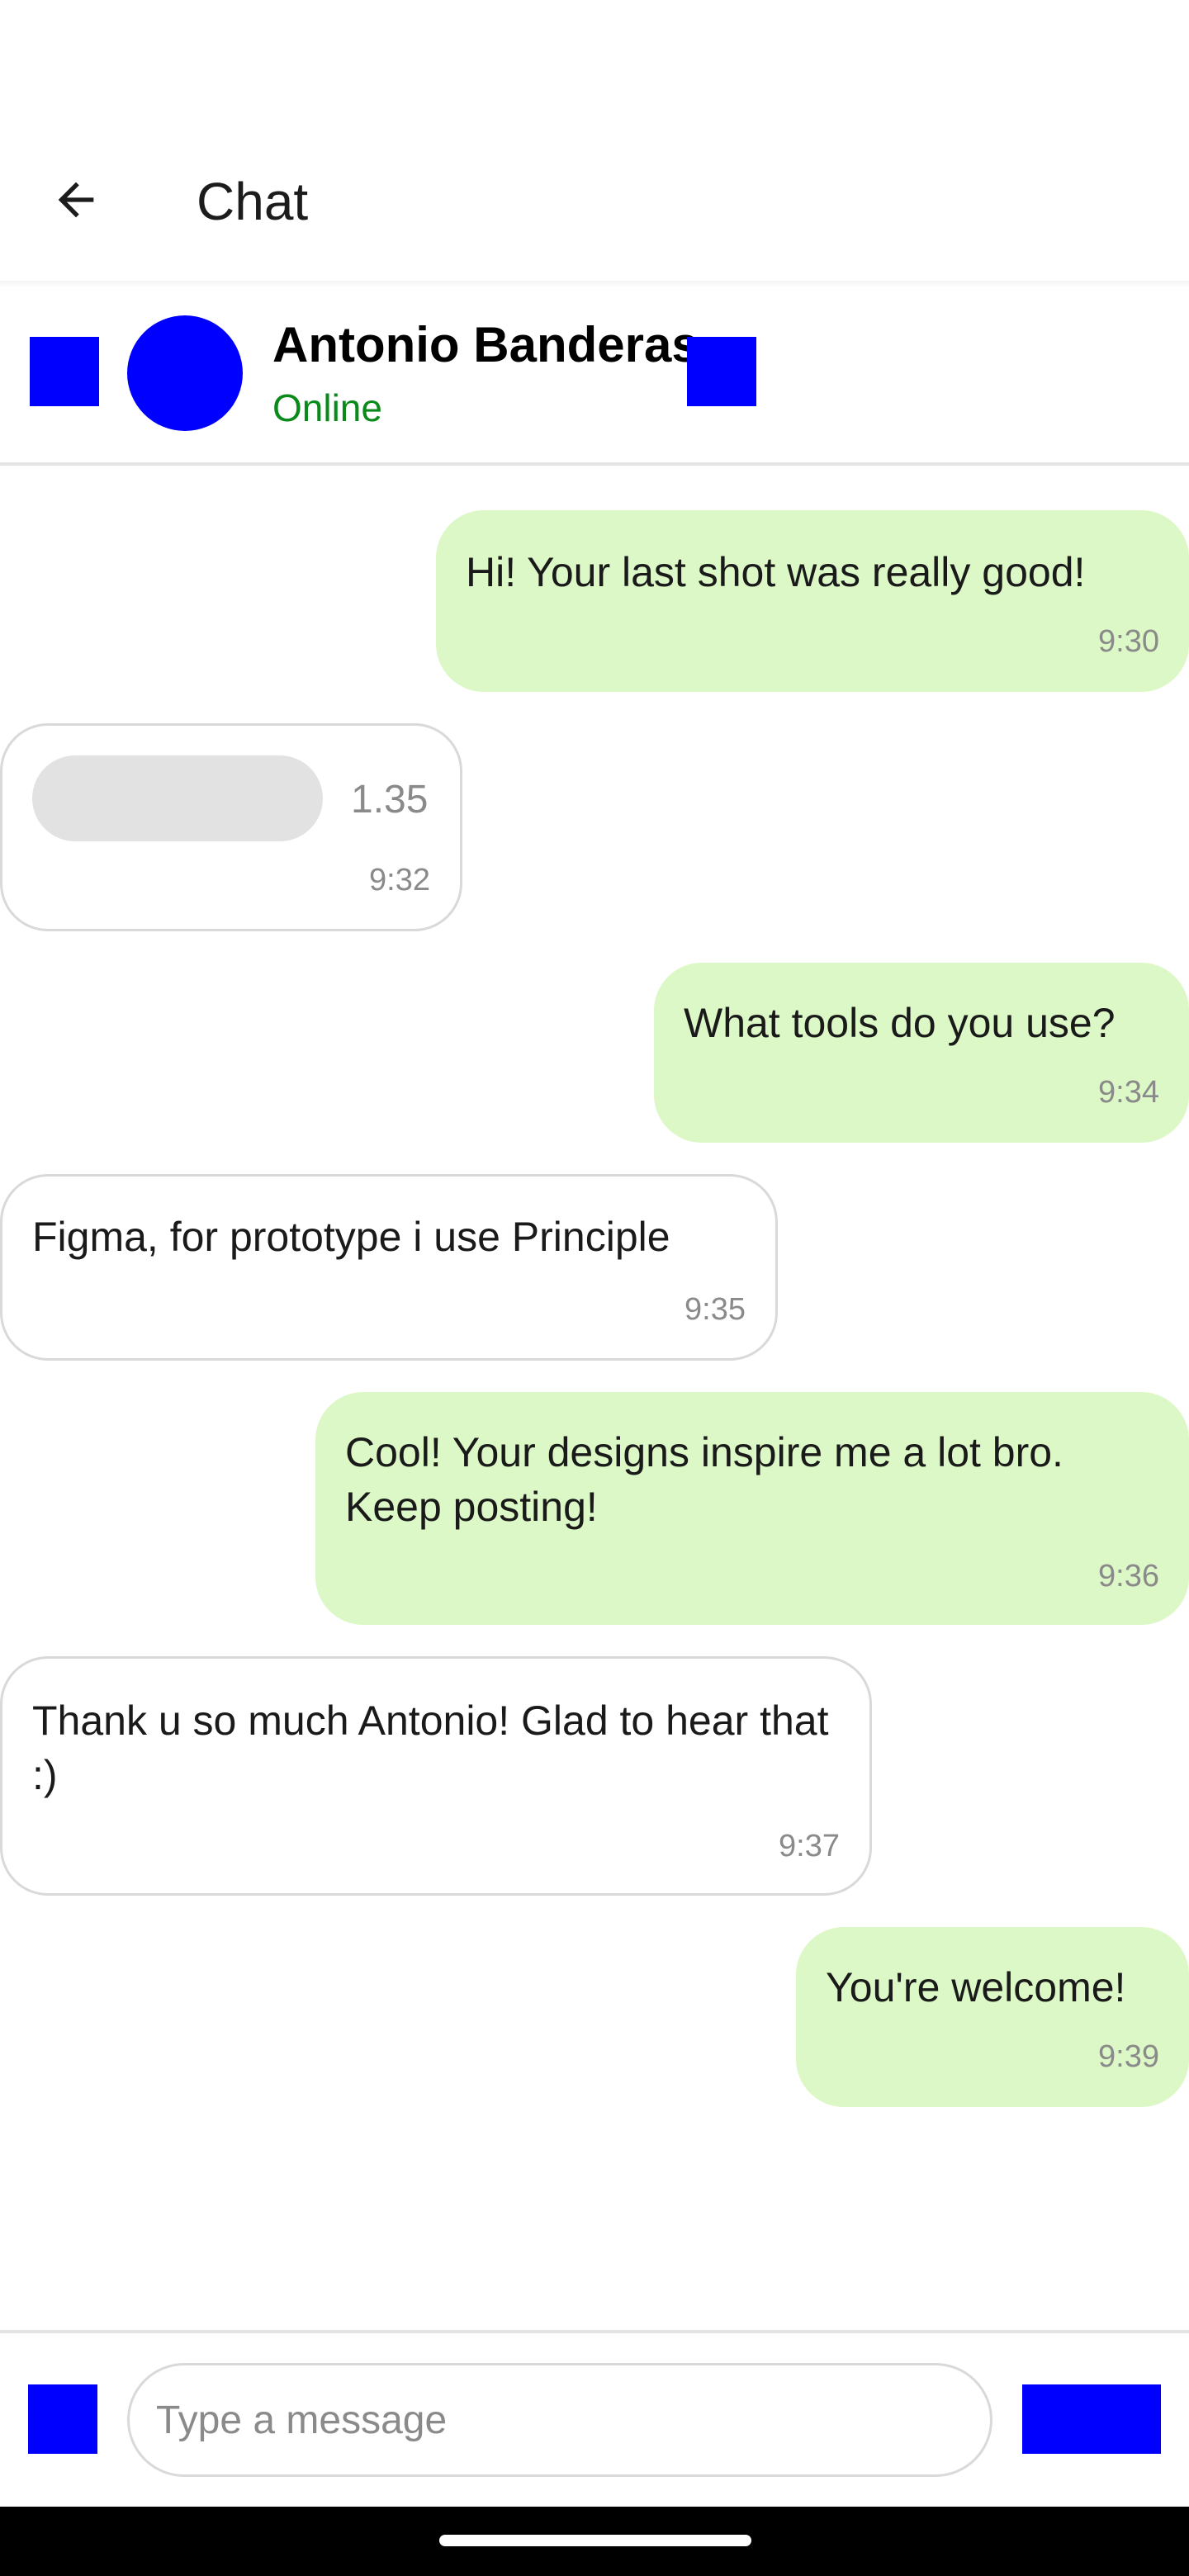 The width and height of the screenshot is (1189, 2576). I want to click on message-input, so click(559, 2420).